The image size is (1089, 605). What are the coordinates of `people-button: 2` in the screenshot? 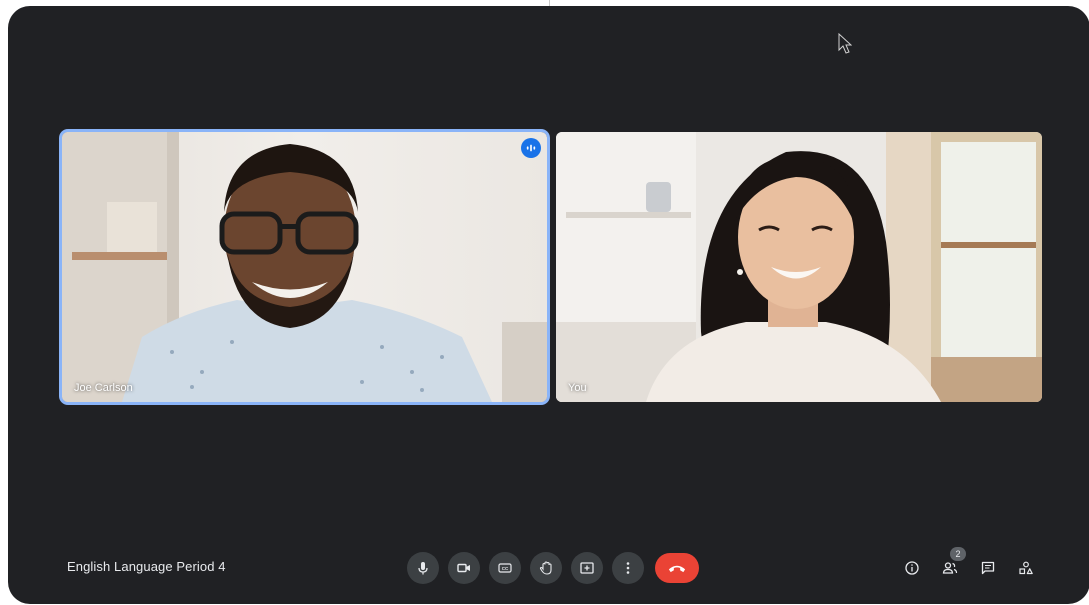 It's located at (951, 564).